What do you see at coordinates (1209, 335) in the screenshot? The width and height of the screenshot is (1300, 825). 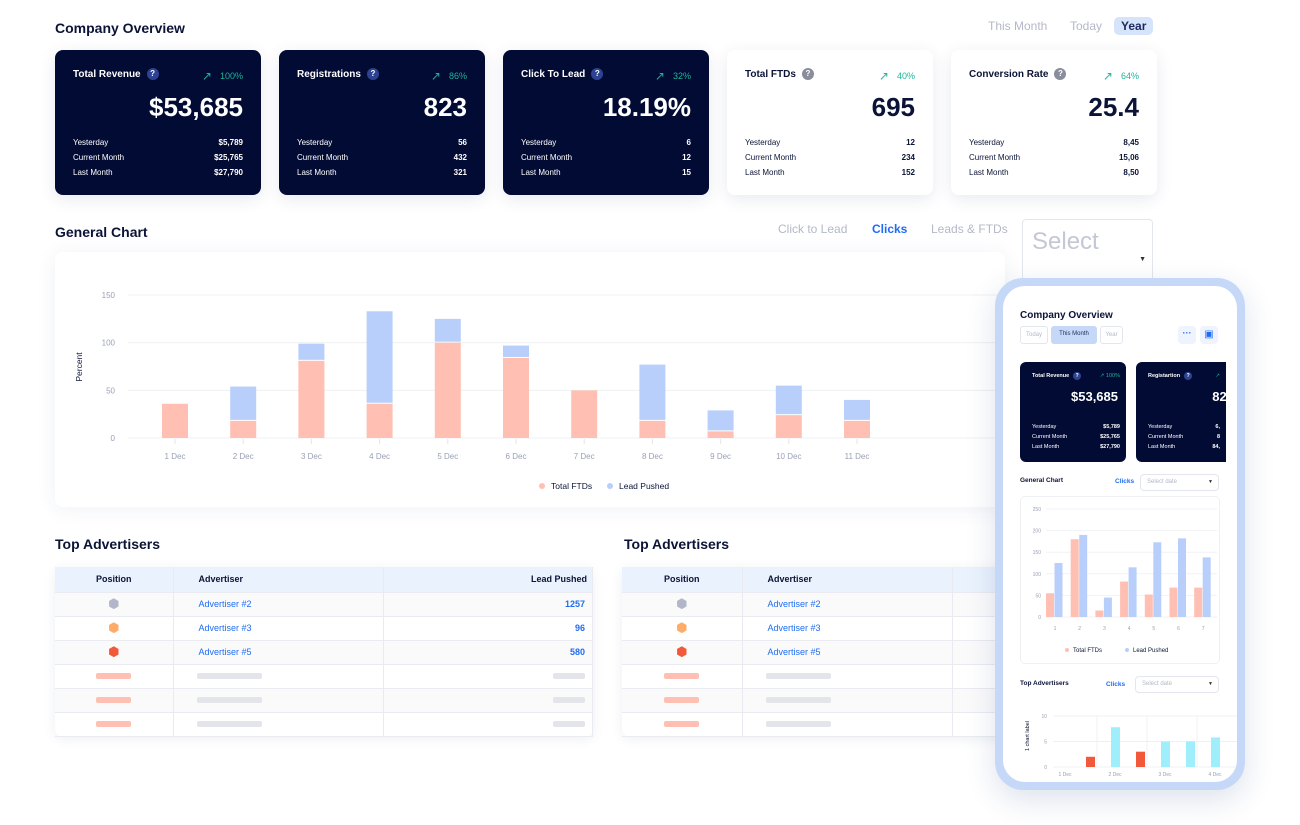 I see `calendar-icon: ▣` at bounding box center [1209, 335].